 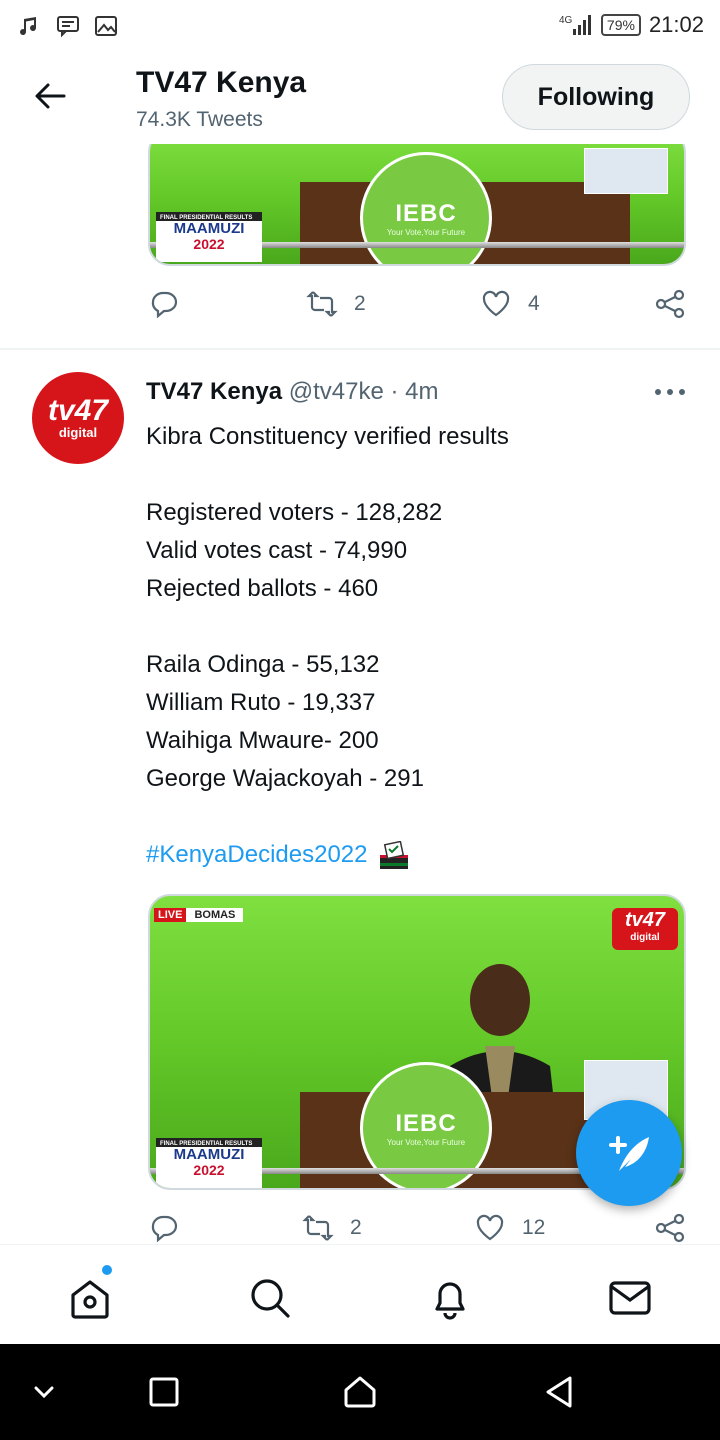 What do you see at coordinates (670, 392) in the screenshot?
I see `more-options-icon` at bounding box center [670, 392].